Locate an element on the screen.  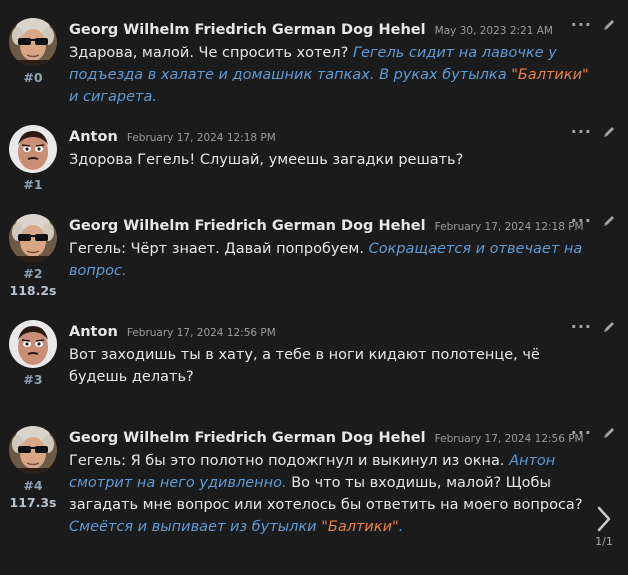
post-number: #3 is located at coordinates (33, 379).